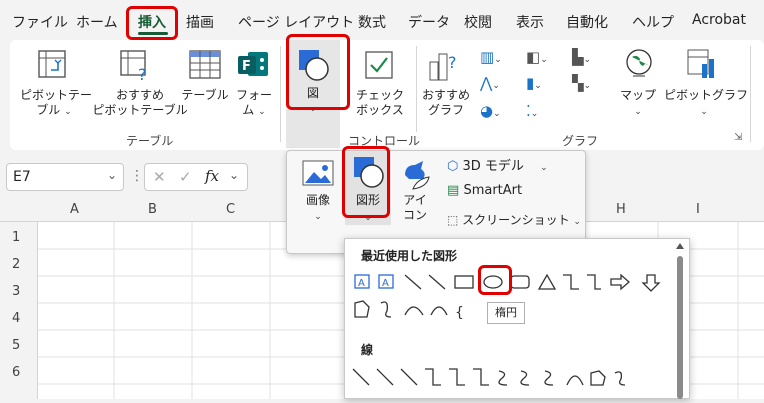 The image size is (764, 403). What do you see at coordinates (317, 200) in the screenshot?
I see `image-label: 画像` at bounding box center [317, 200].